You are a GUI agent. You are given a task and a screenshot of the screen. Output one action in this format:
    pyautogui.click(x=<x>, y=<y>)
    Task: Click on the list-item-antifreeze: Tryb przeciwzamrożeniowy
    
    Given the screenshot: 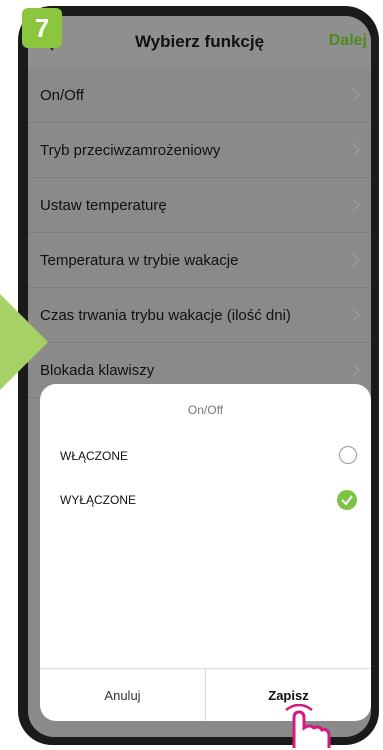 What is the action you would take?
    pyautogui.click(x=199, y=150)
    